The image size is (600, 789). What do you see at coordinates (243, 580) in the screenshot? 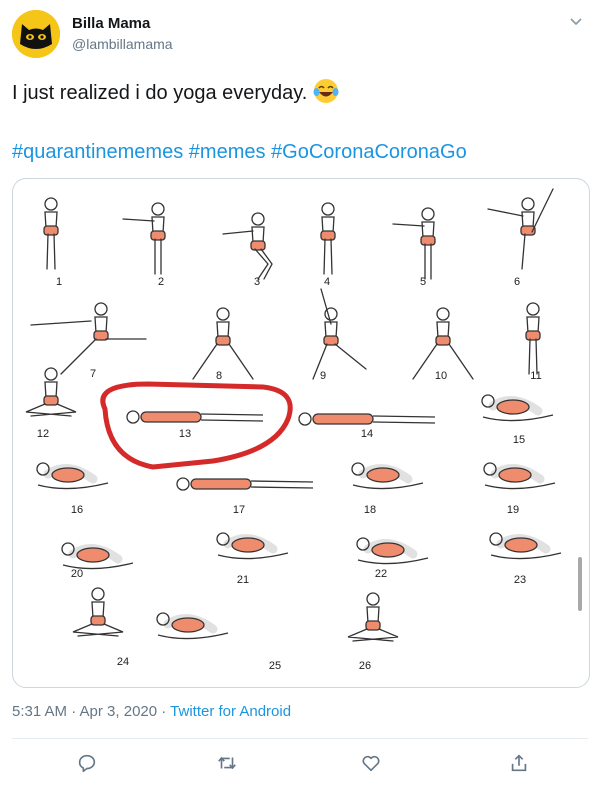
I see `pose-number-label: 21` at bounding box center [243, 580].